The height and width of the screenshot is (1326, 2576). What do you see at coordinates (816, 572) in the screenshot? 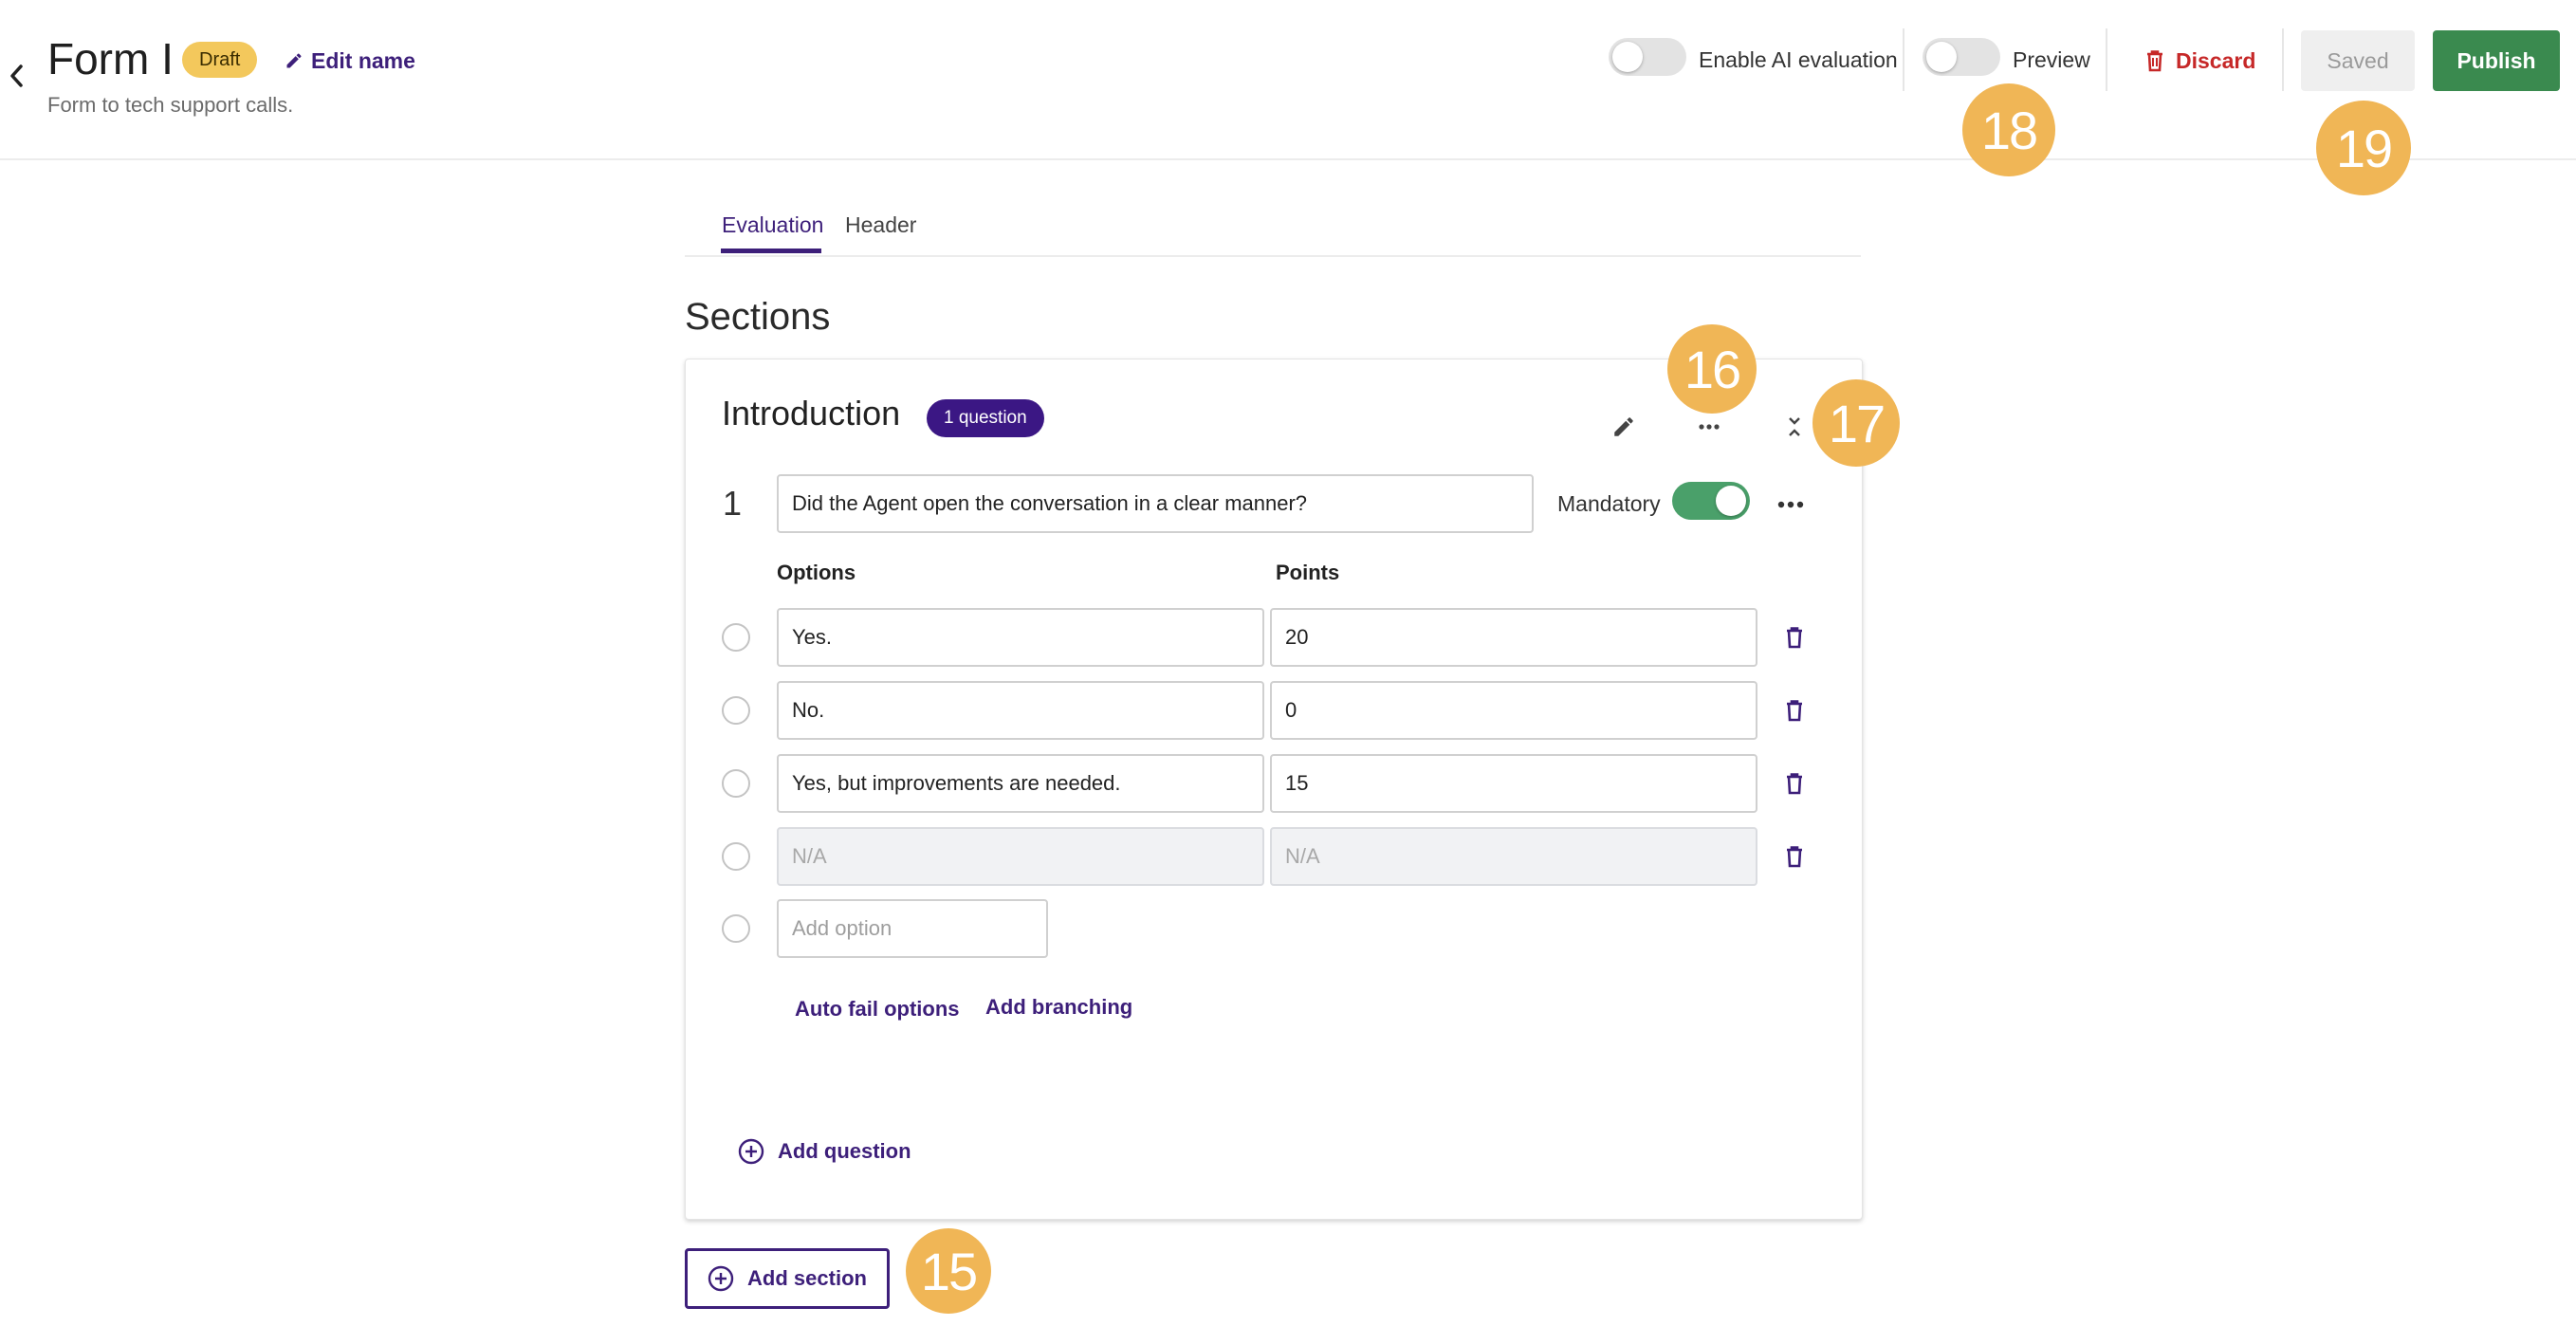
I see `options-header: Options` at bounding box center [816, 572].